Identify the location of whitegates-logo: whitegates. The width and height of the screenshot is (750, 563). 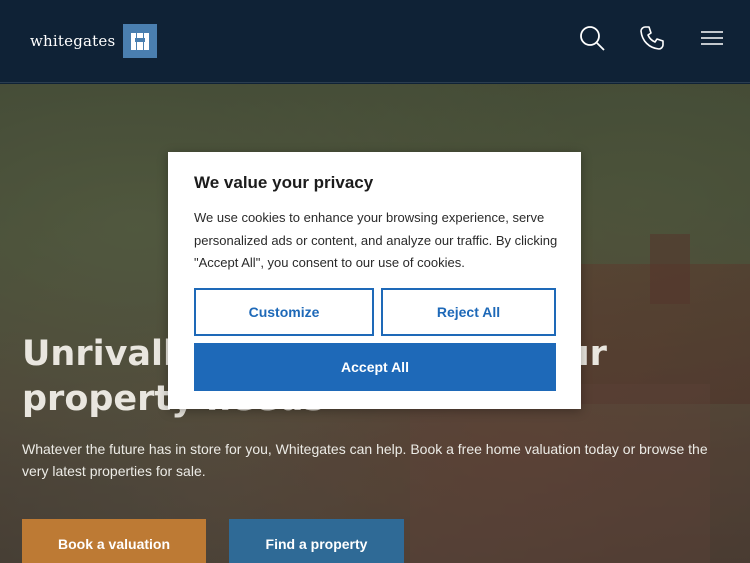
(94, 41).